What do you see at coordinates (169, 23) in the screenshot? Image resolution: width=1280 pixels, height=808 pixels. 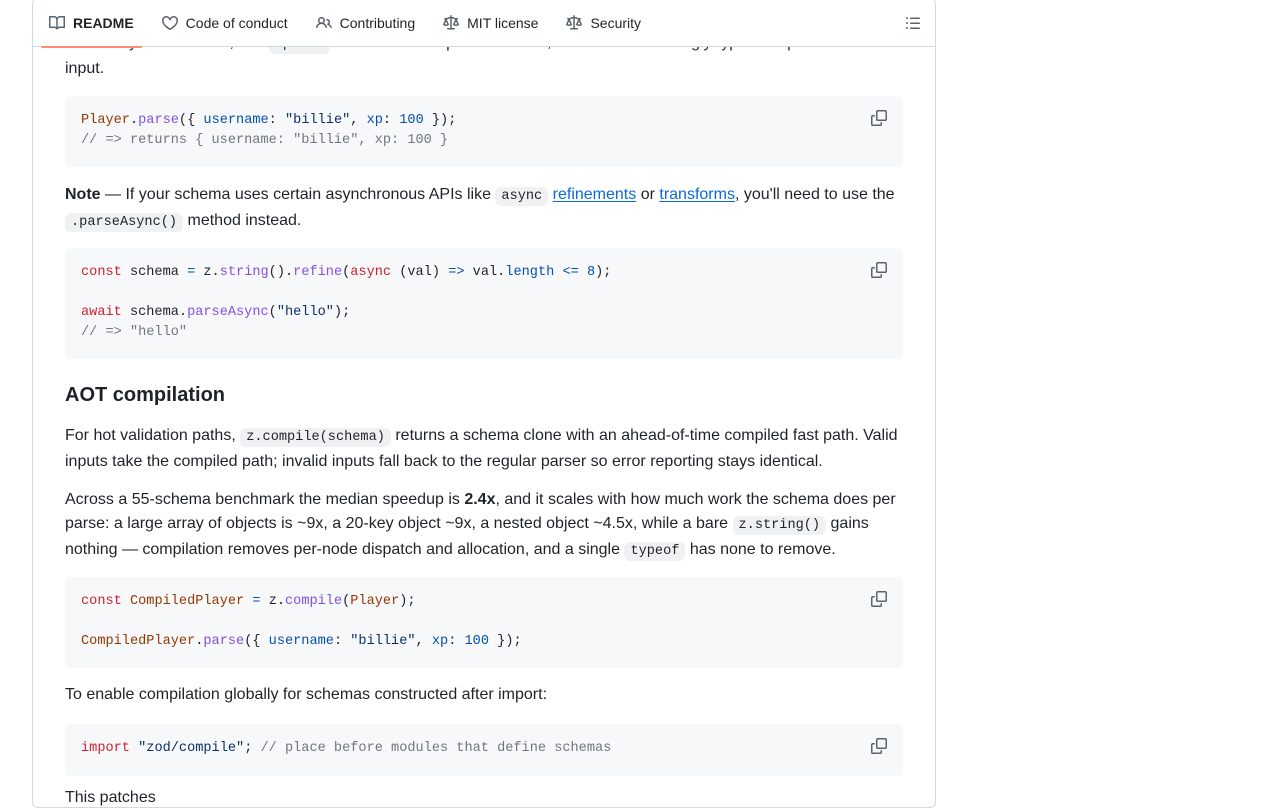 I see `heart-icon` at bounding box center [169, 23].